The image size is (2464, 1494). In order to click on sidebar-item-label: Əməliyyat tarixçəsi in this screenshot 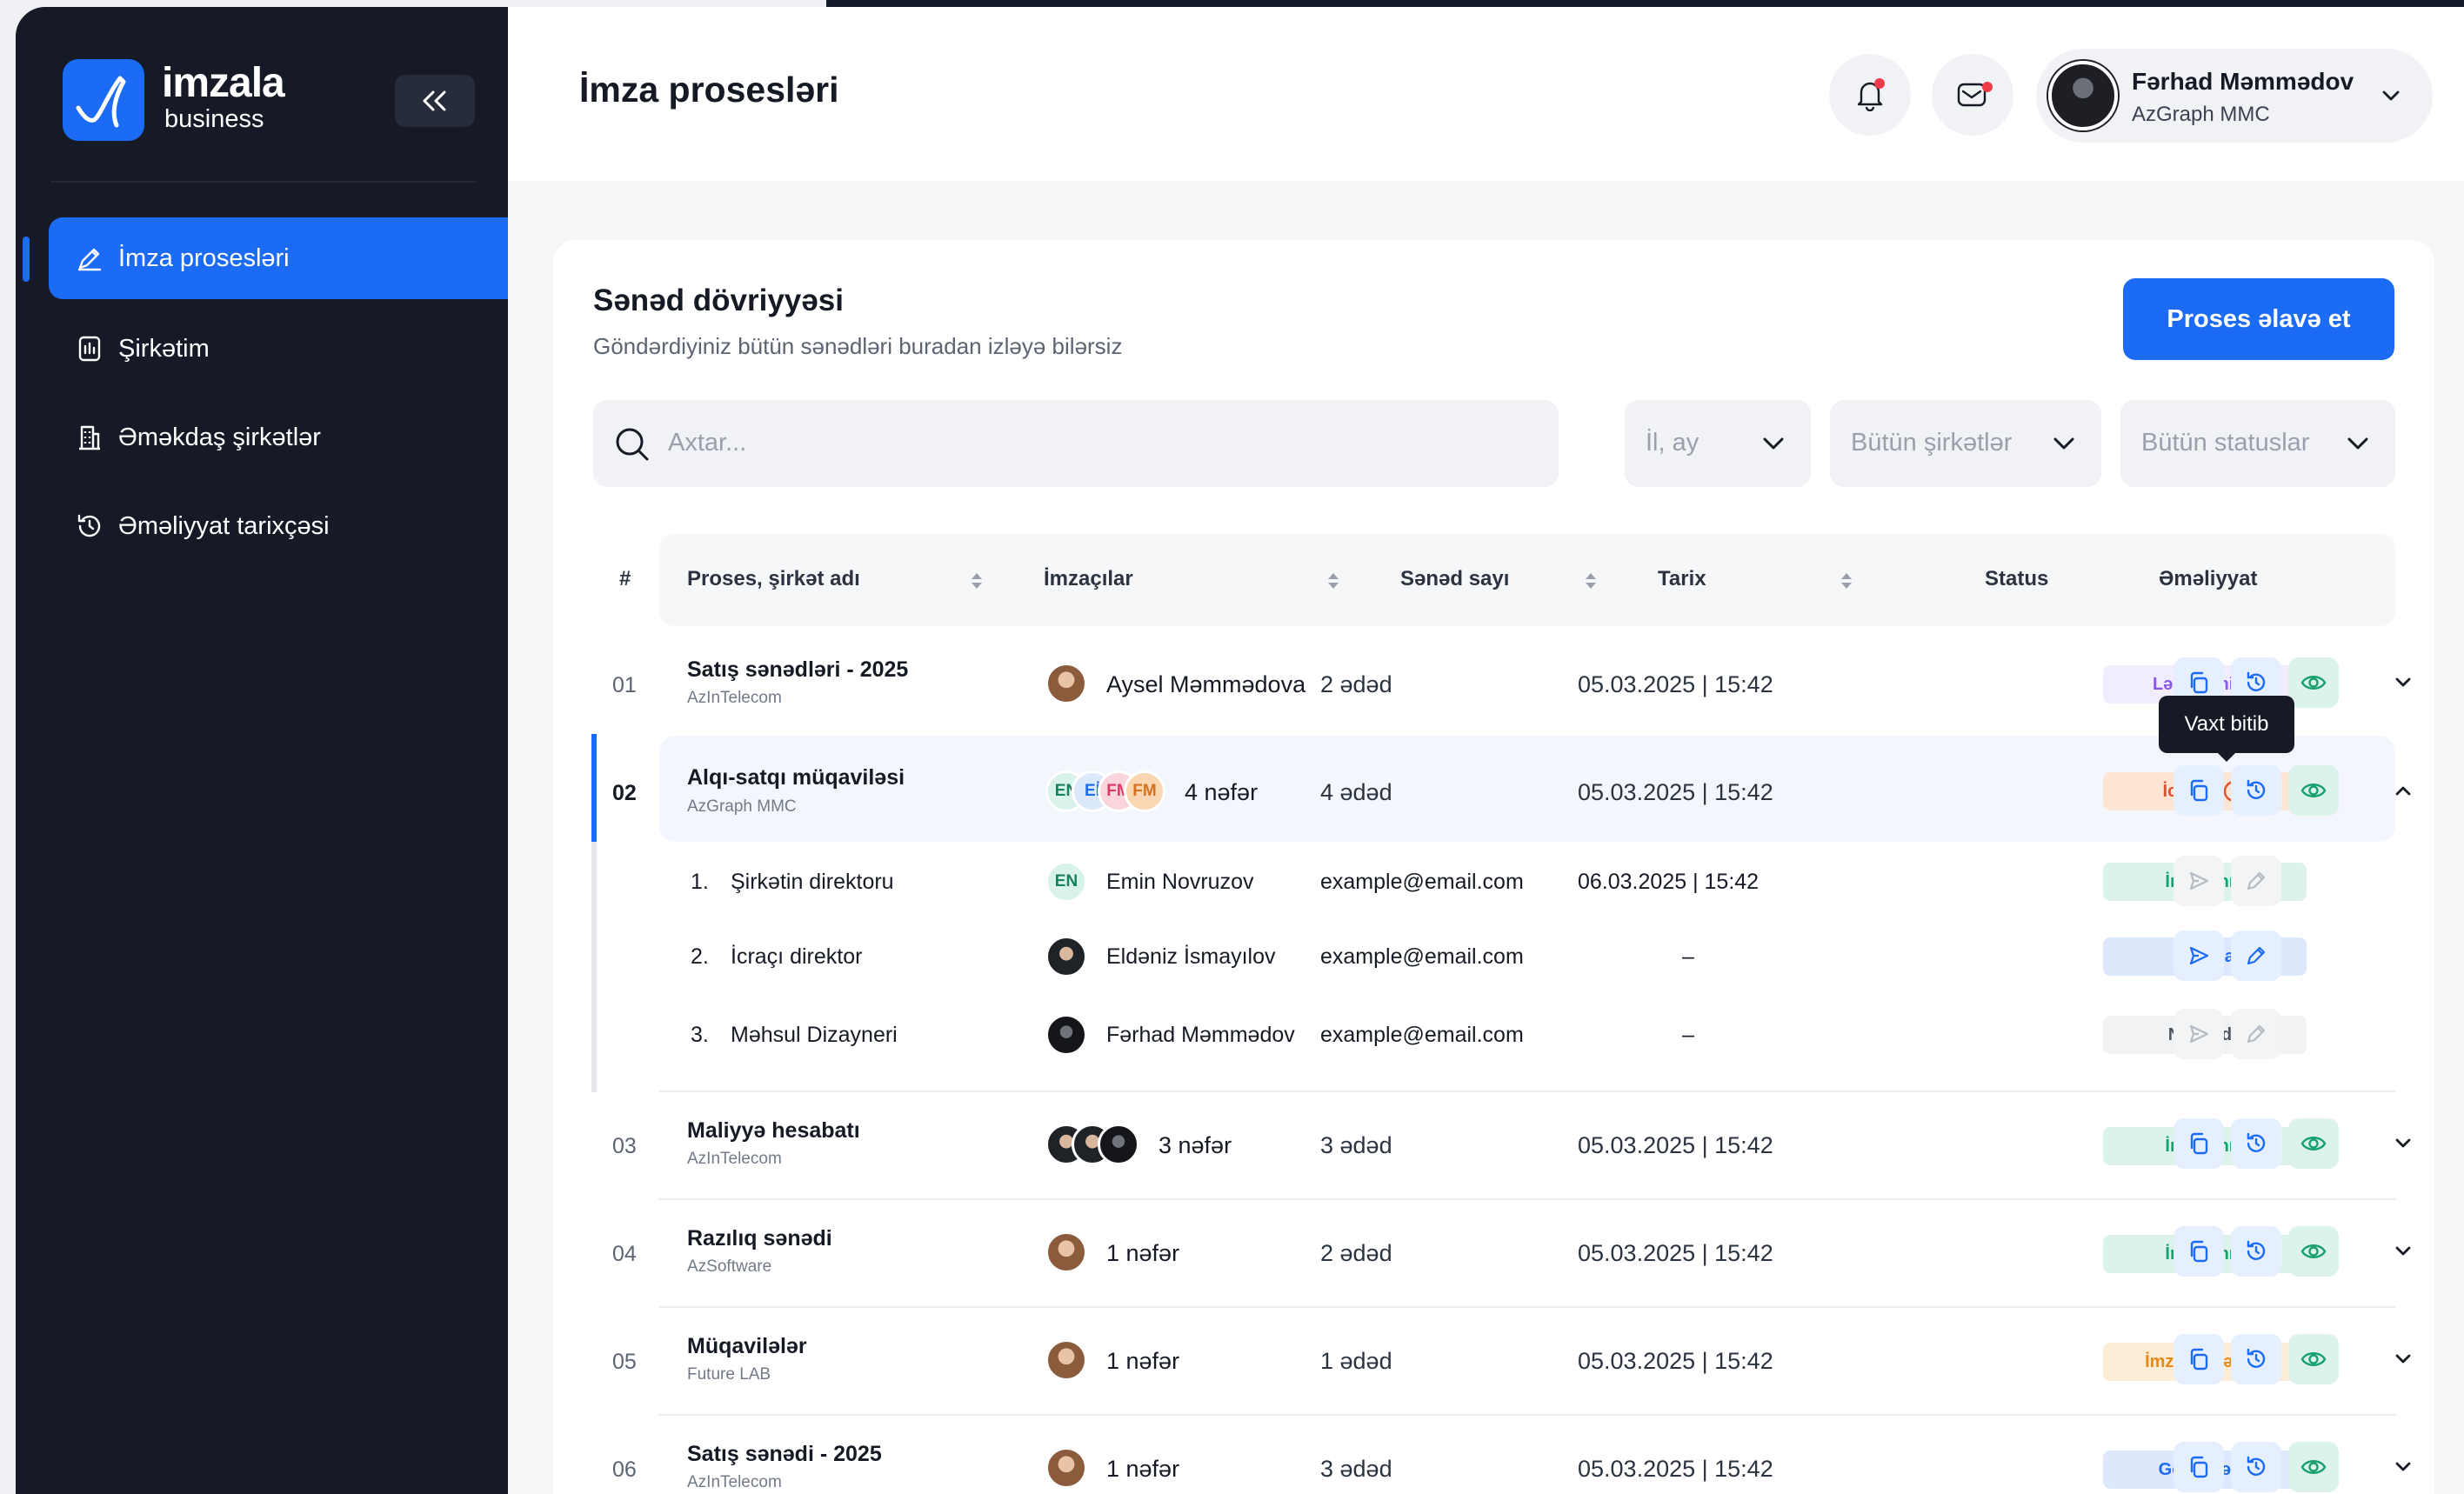, I will do `click(224, 525)`.